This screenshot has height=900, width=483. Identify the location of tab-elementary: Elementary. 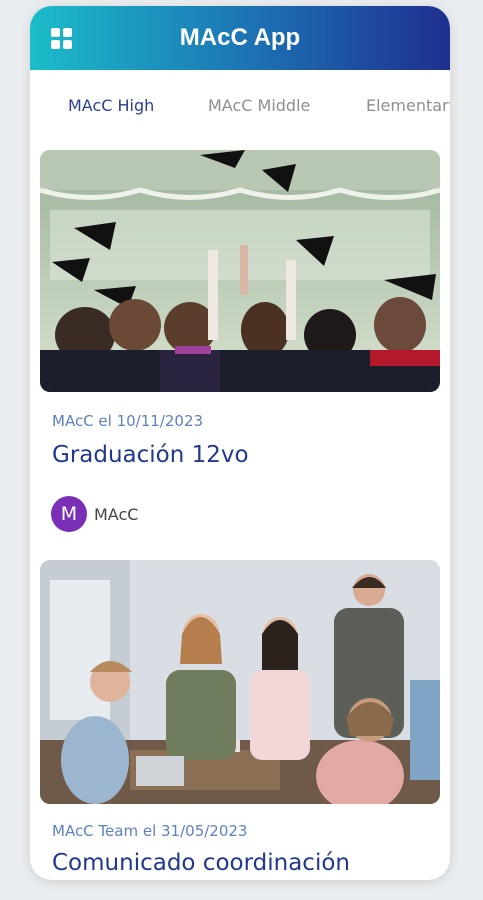
(408, 105).